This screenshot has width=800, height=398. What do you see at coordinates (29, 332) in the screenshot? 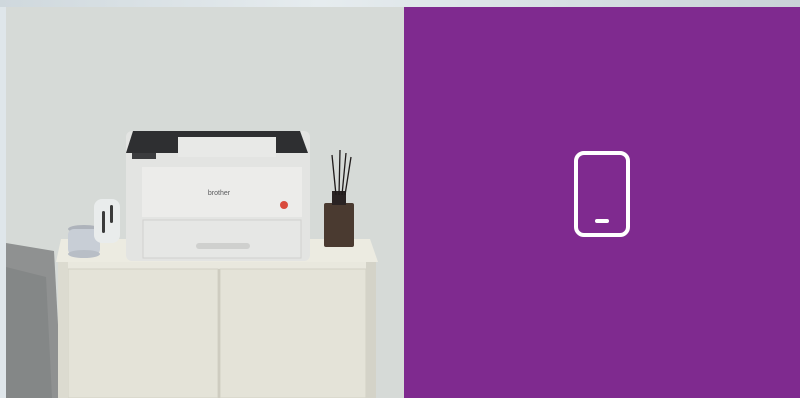
I see `sofa-shadow` at bounding box center [29, 332].